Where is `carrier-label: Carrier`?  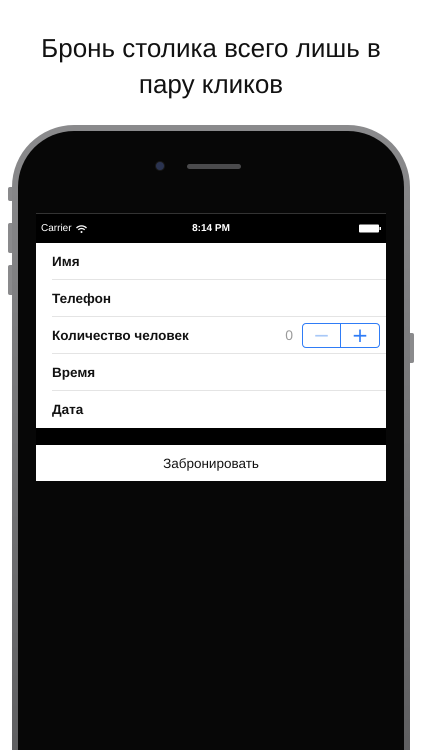 carrier-label: Carrier is located at coordinates (56, 228).